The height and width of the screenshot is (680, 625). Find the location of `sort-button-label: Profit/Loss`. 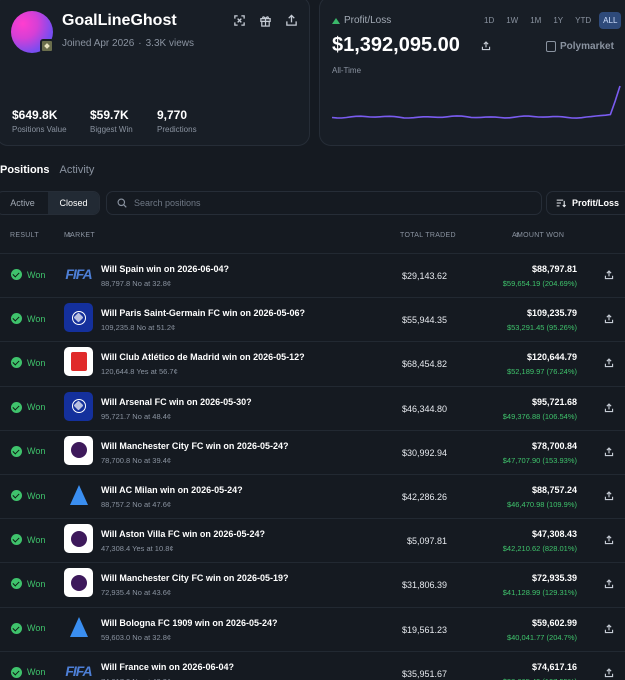

sort-button-label: Profit/Loss is located at coordinates (596, 203).